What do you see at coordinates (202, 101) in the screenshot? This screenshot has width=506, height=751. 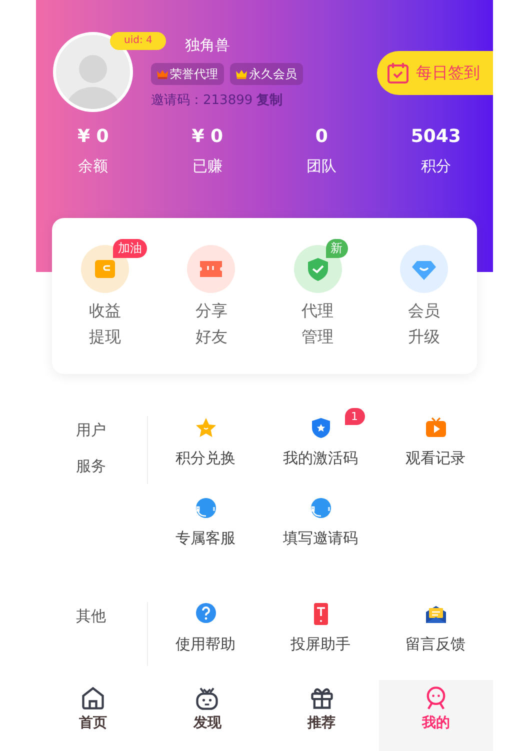 I see `invite-code: 邀请码：213899` at bounding box center [202, 101].